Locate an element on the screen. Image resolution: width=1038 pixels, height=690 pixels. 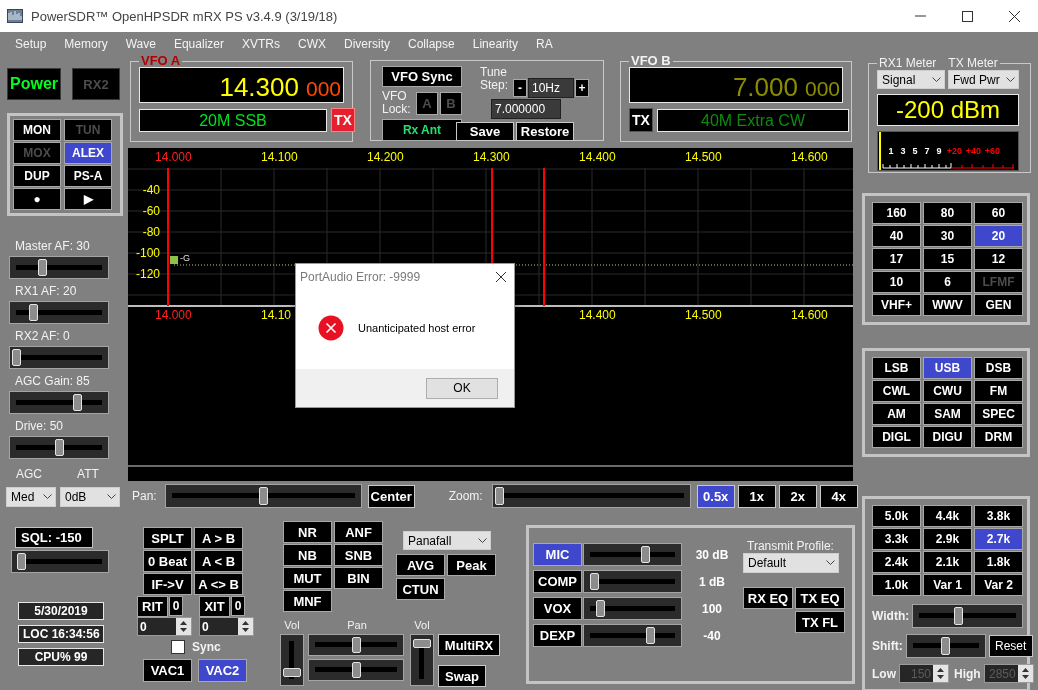
band-button: 15 is located at coordinates (947, 259).